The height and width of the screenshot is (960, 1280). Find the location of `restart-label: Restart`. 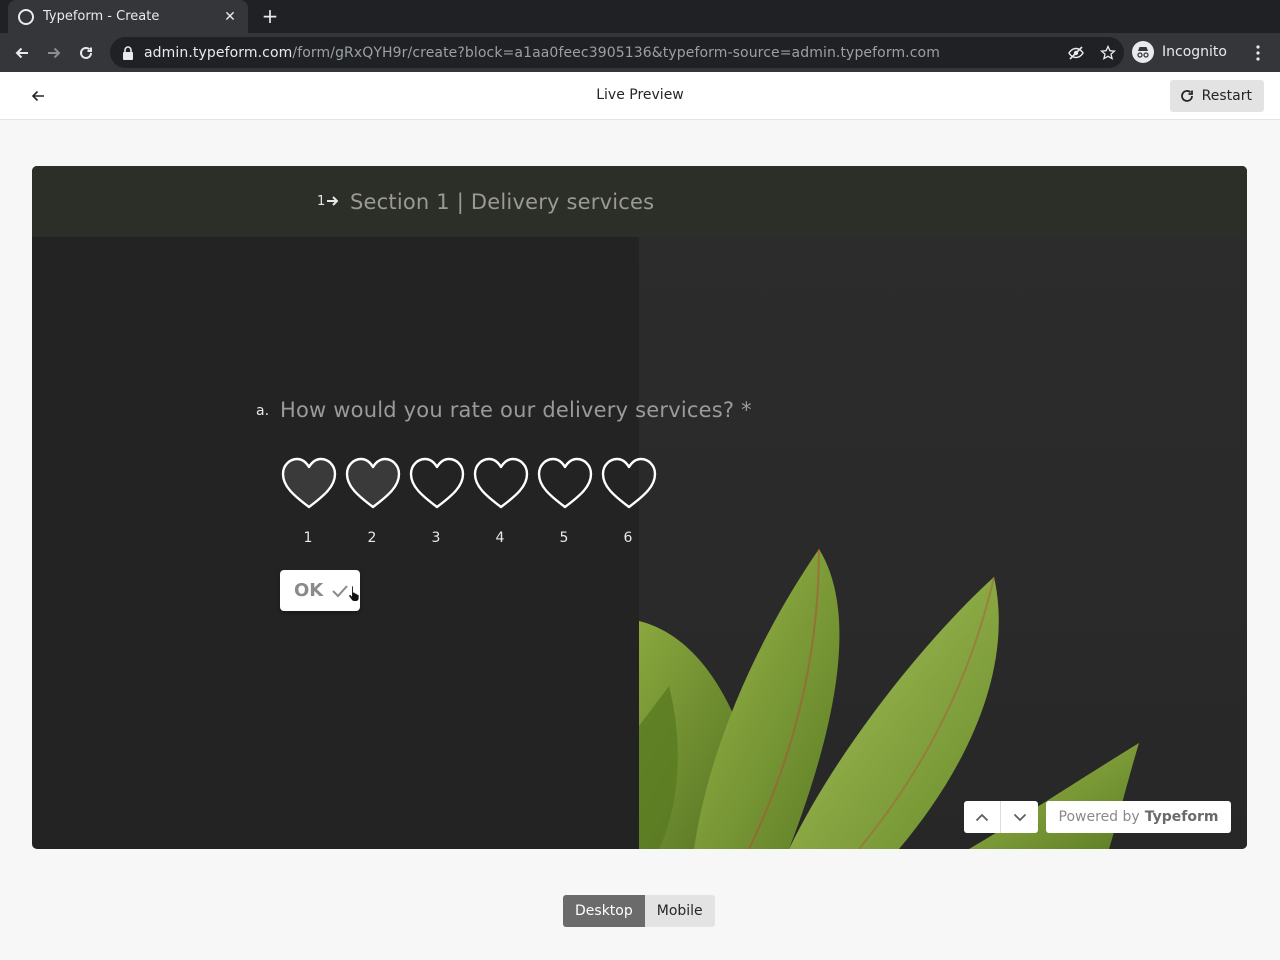

restart-label: Restart is located at coordinates (1226, 96).